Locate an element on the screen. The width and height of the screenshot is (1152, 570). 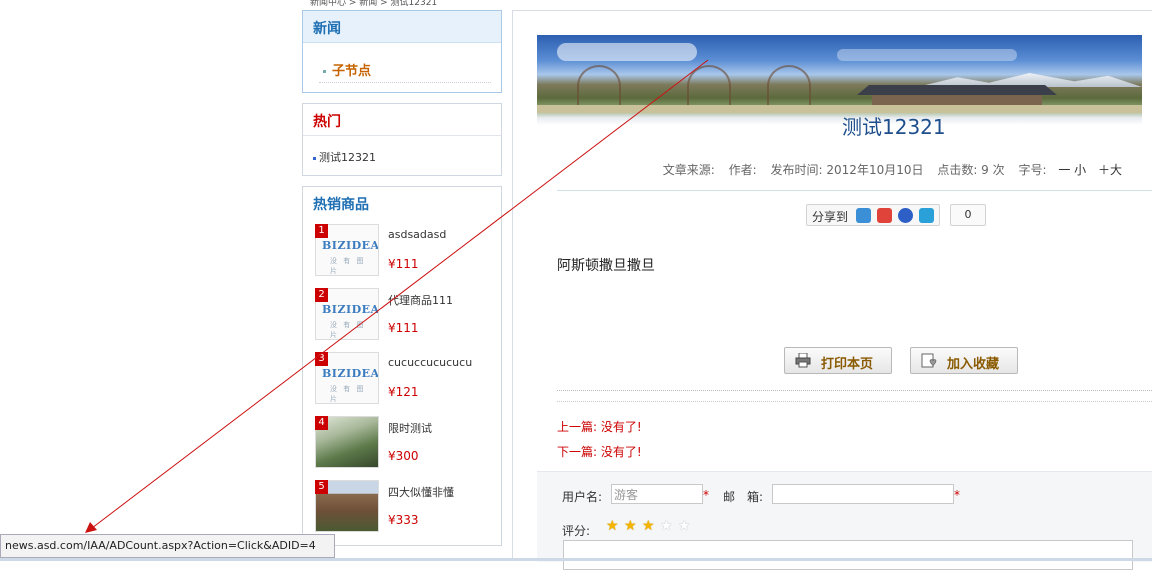
prev-article-link: 上一篇: 没有了! is located at coordinates (599, 426).